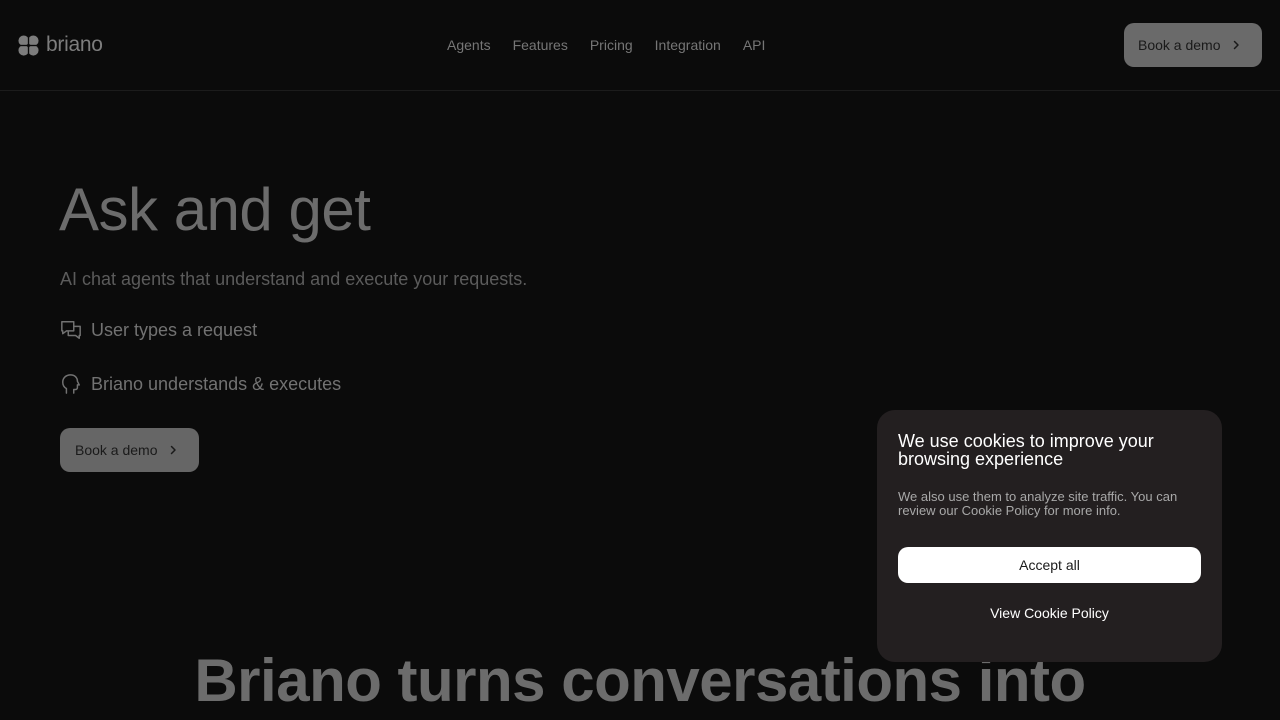 The width and height of the screenshot is (1280, 720). I want to click on accept-all-button: Accept all, so click(1049, 565).